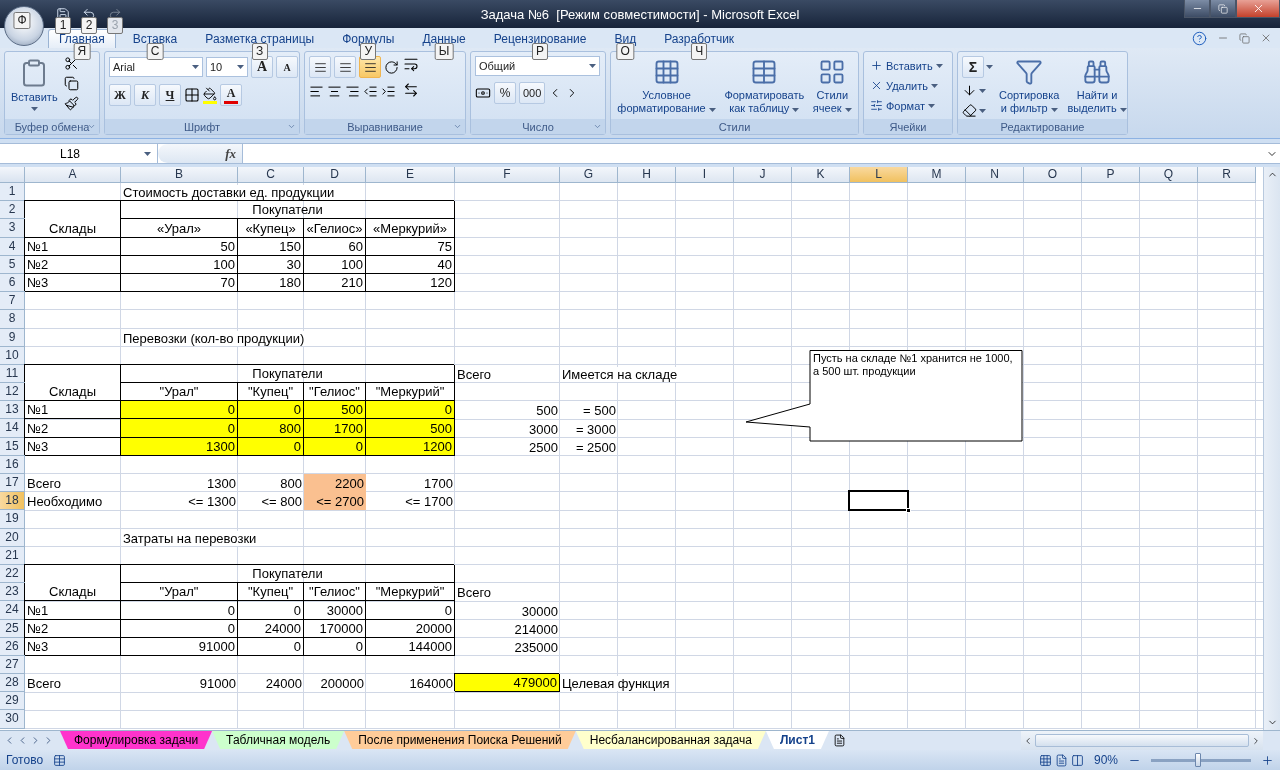 Image resolution: width=1280 pixels, height=770 pixels. Describe the element at coordinates (1267, 760) in the screenshot. I see `zoom-in-icon` at that location.